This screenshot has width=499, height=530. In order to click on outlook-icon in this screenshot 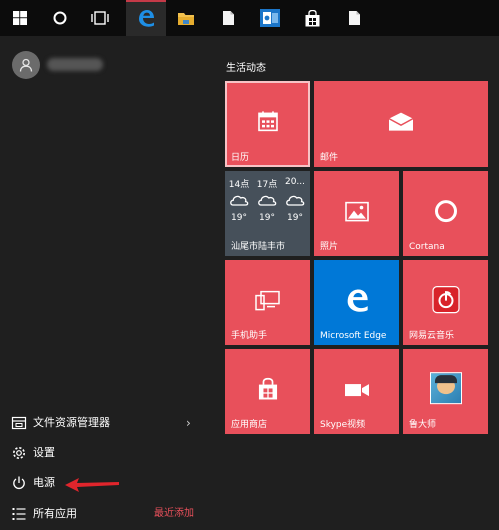, I will do `click(270, 18)`.